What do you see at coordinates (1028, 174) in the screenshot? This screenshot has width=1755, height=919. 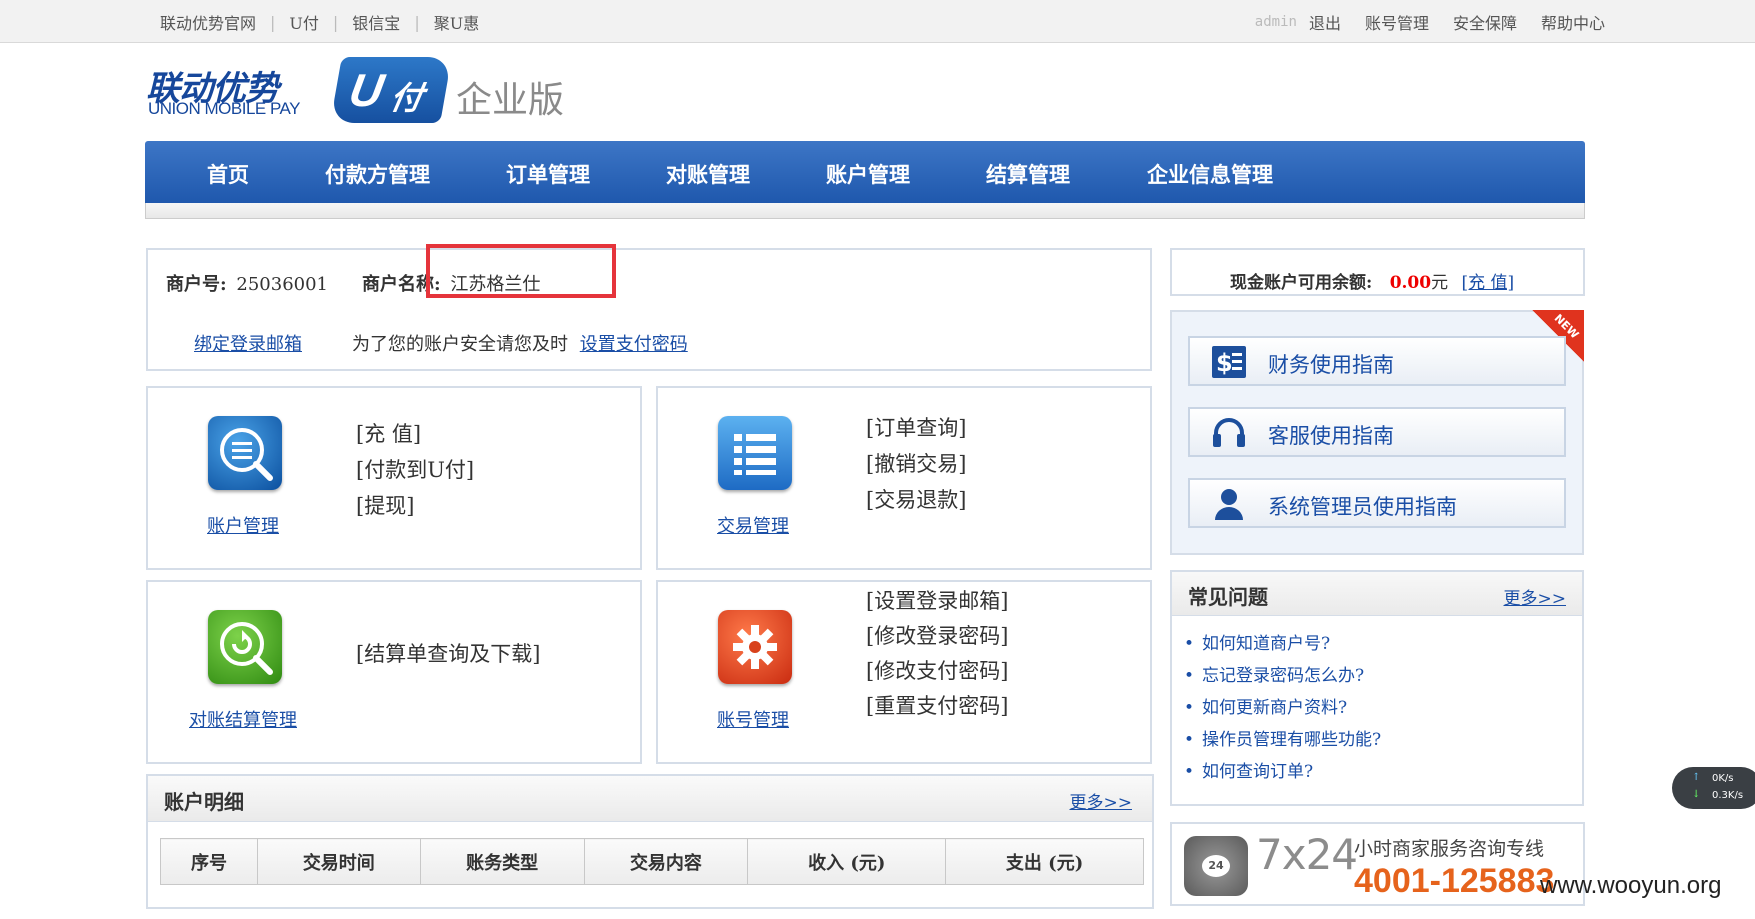 I see `nav-settlement-management: 结算管理` at bounding box center [1028, 174].